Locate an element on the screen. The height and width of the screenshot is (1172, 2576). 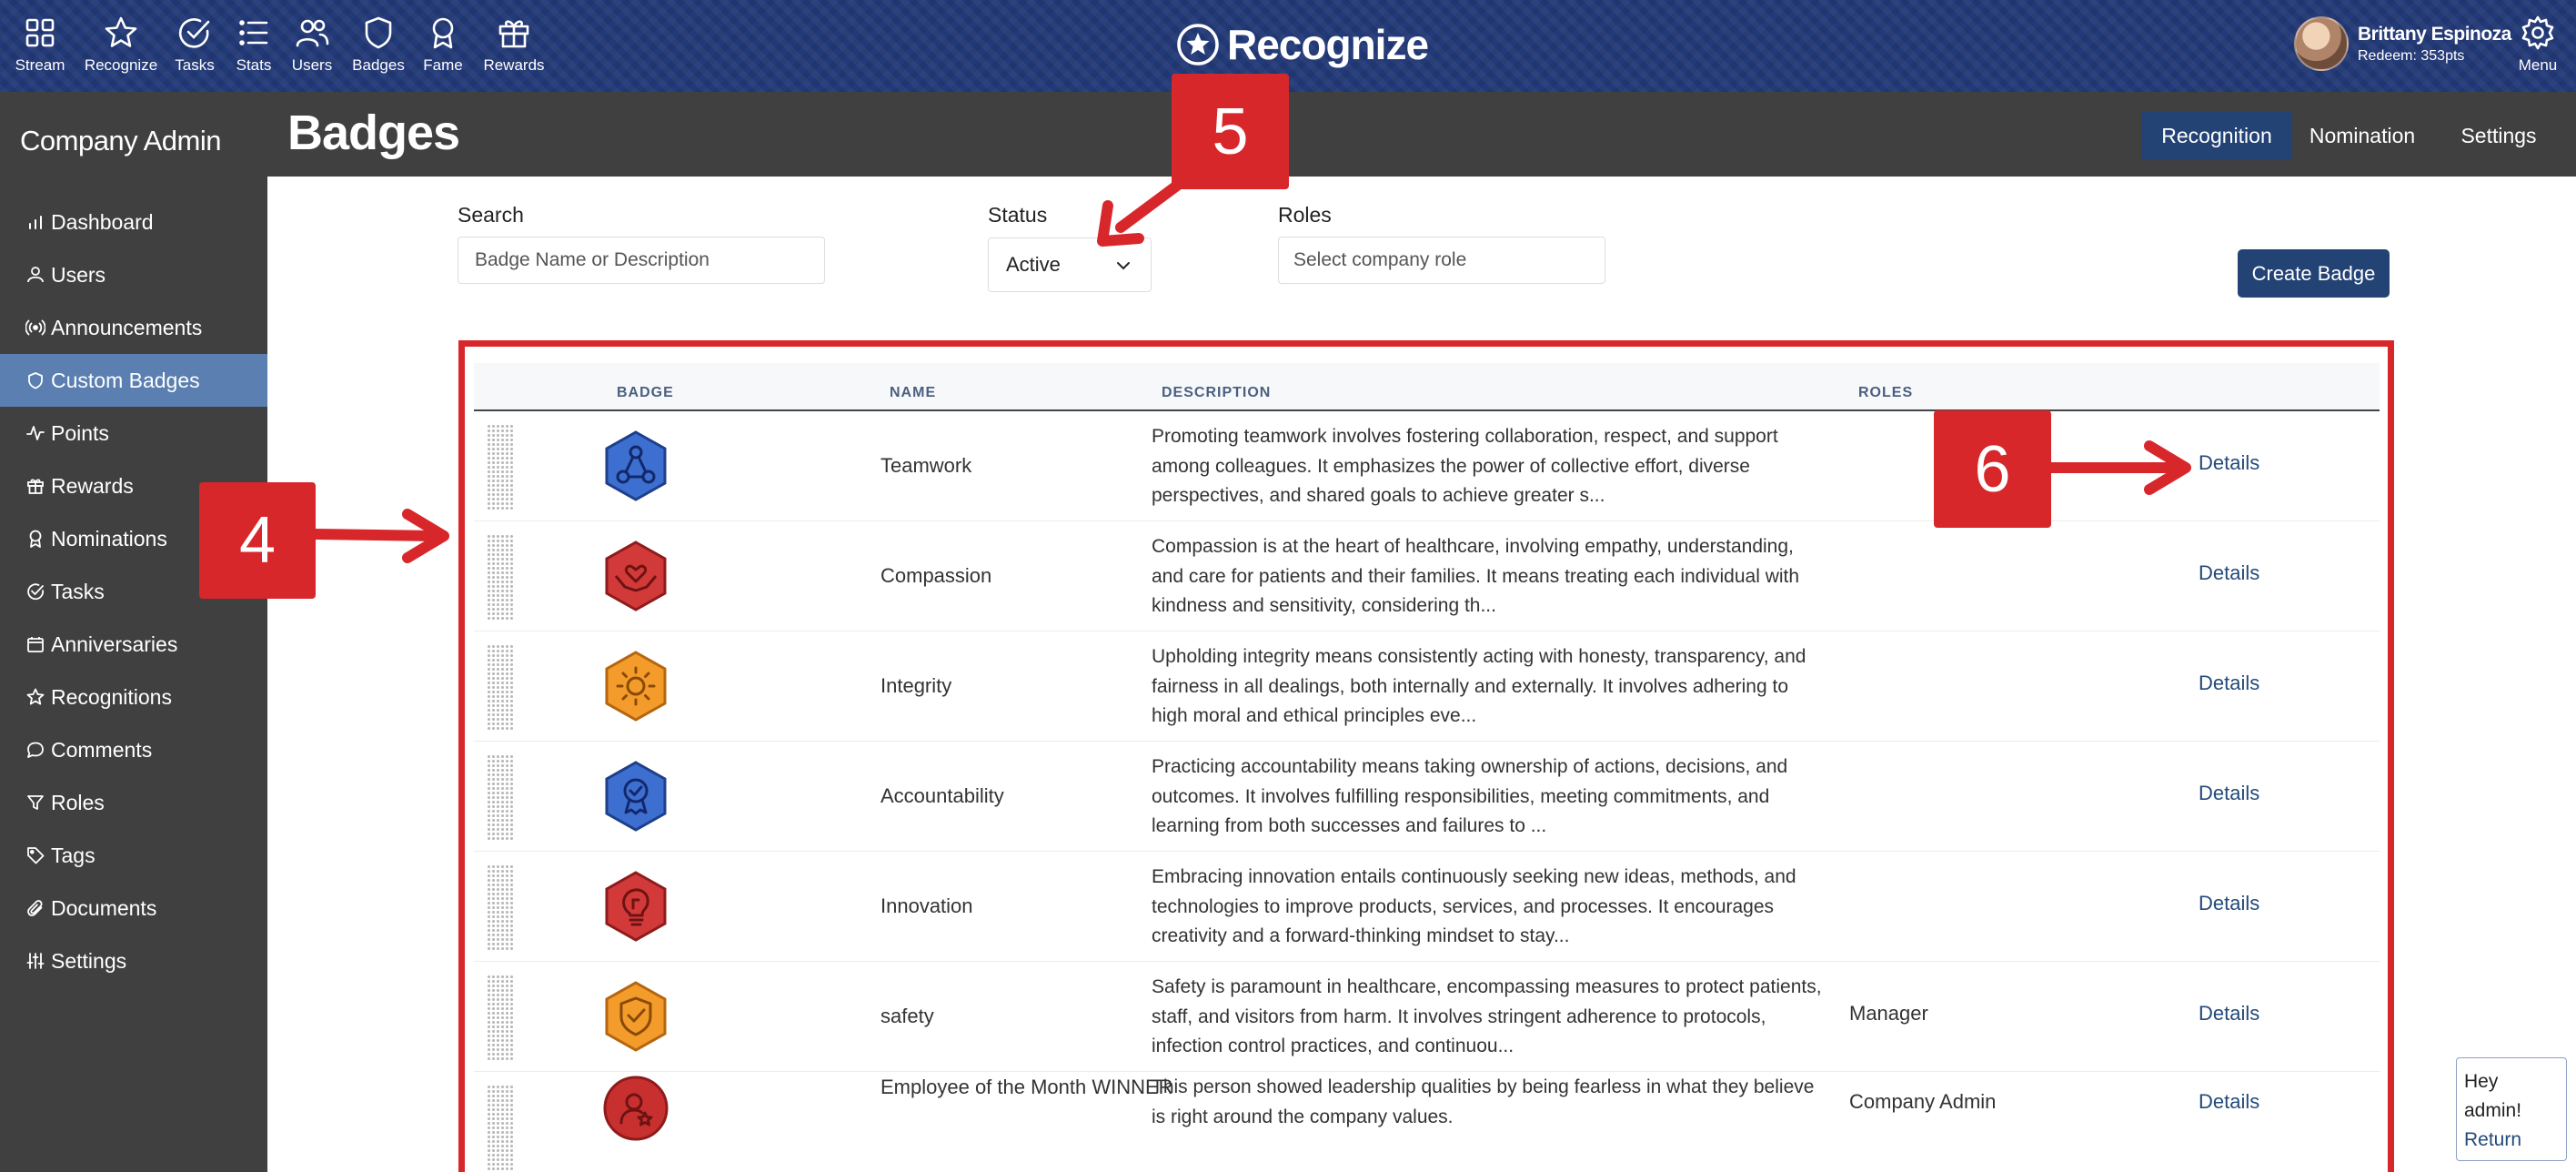
sun-badge-icon is located at coordinates (636, 686).